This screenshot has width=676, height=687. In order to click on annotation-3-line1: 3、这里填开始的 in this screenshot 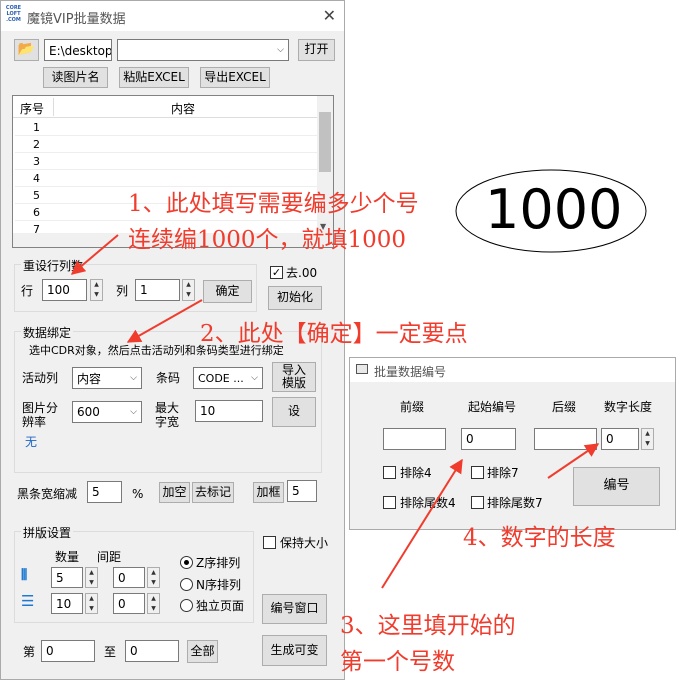, I will do `click(428, 626)`.